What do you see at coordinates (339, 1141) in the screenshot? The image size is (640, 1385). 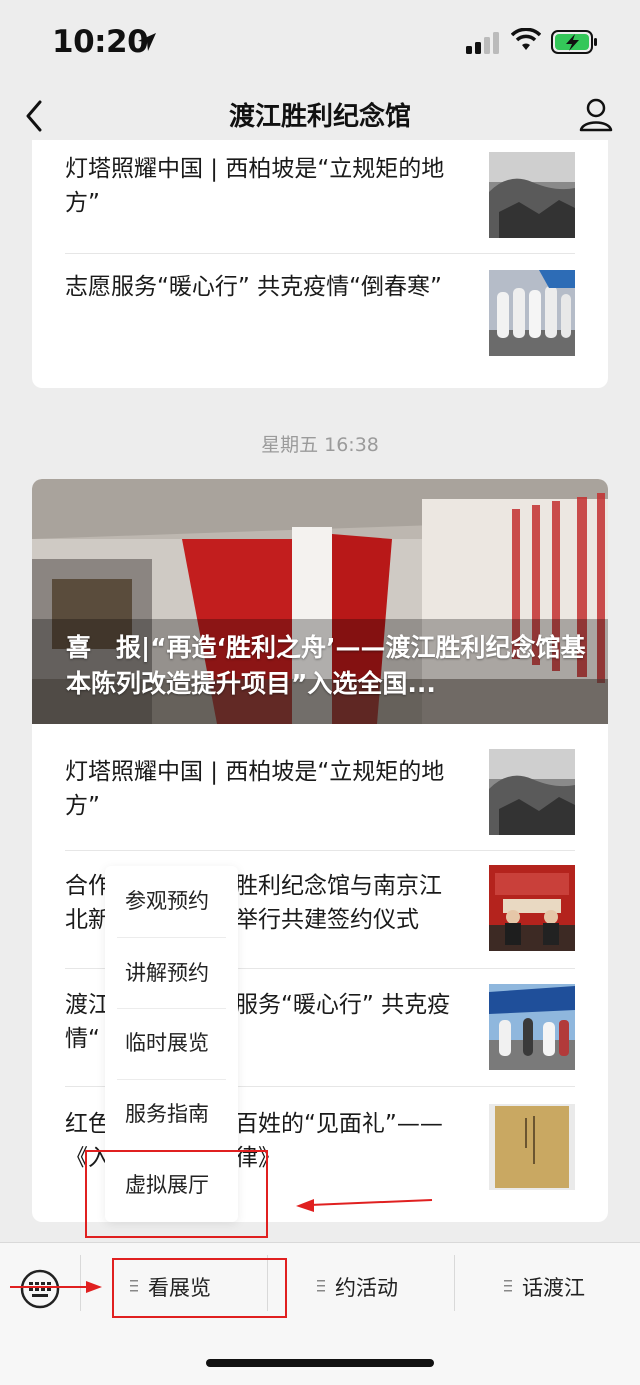 I see `article-title-tail: 百姓的“见面礼”—— 律》` at bounding box center [339, 1141].